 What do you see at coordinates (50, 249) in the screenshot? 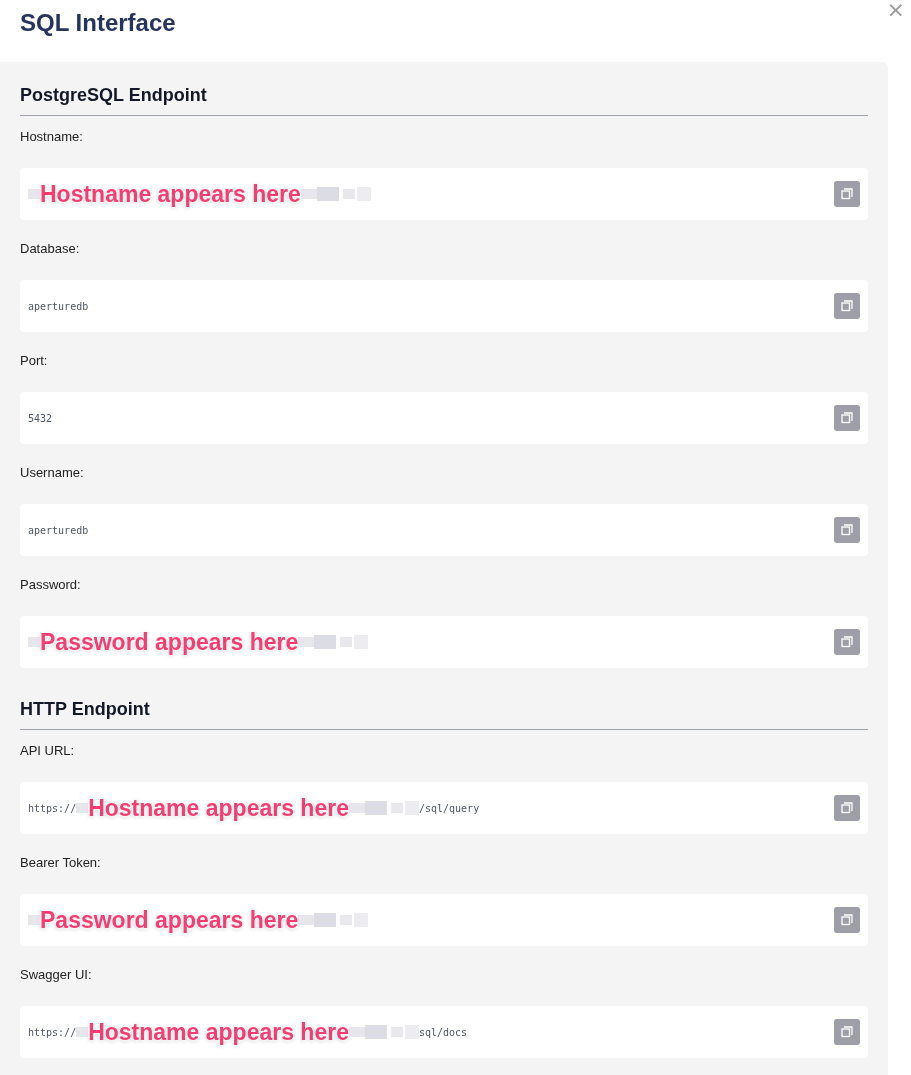
I see `field-label: Database:` at bounding box center [50, 249].